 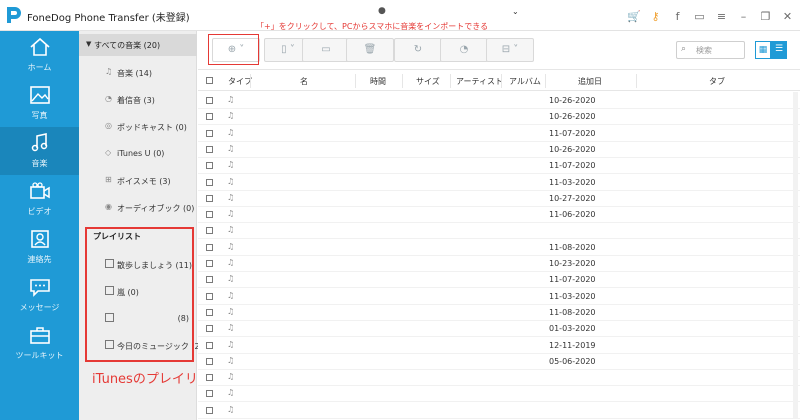 What do you see at coordinates (39, 307) in the screenshot?
I see `nav-label: メッセージ` at bounding box center [39, 307].